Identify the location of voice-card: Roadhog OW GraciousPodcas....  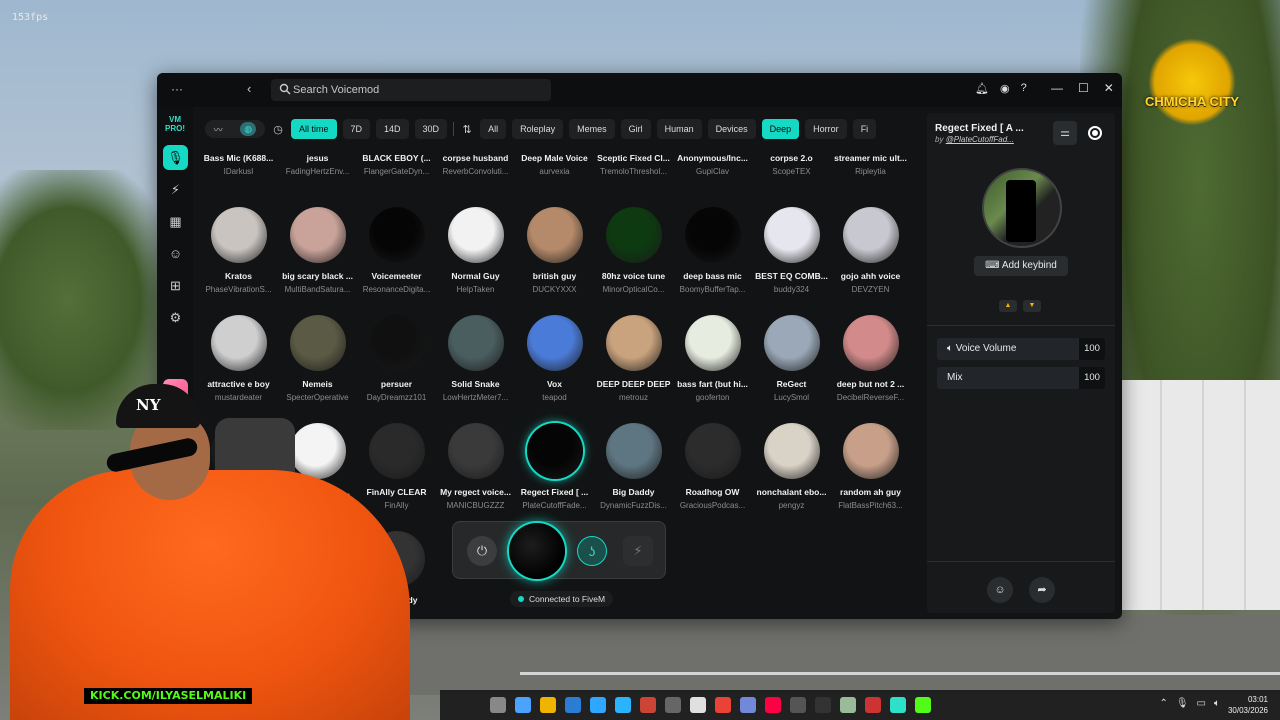
(712, 466).